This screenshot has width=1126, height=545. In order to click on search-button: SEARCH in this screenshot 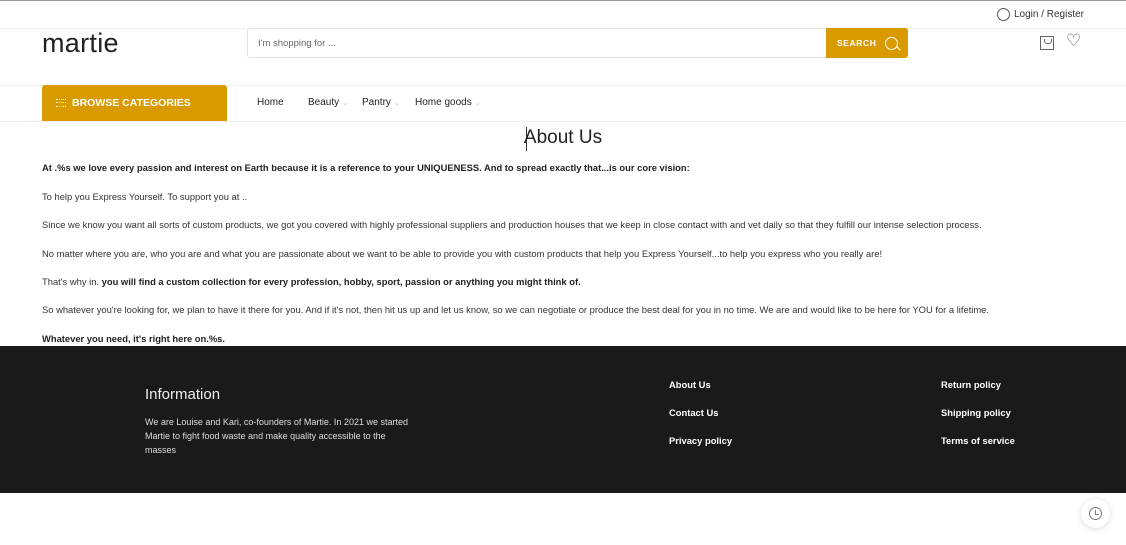, I will do `click(867, 43)`.